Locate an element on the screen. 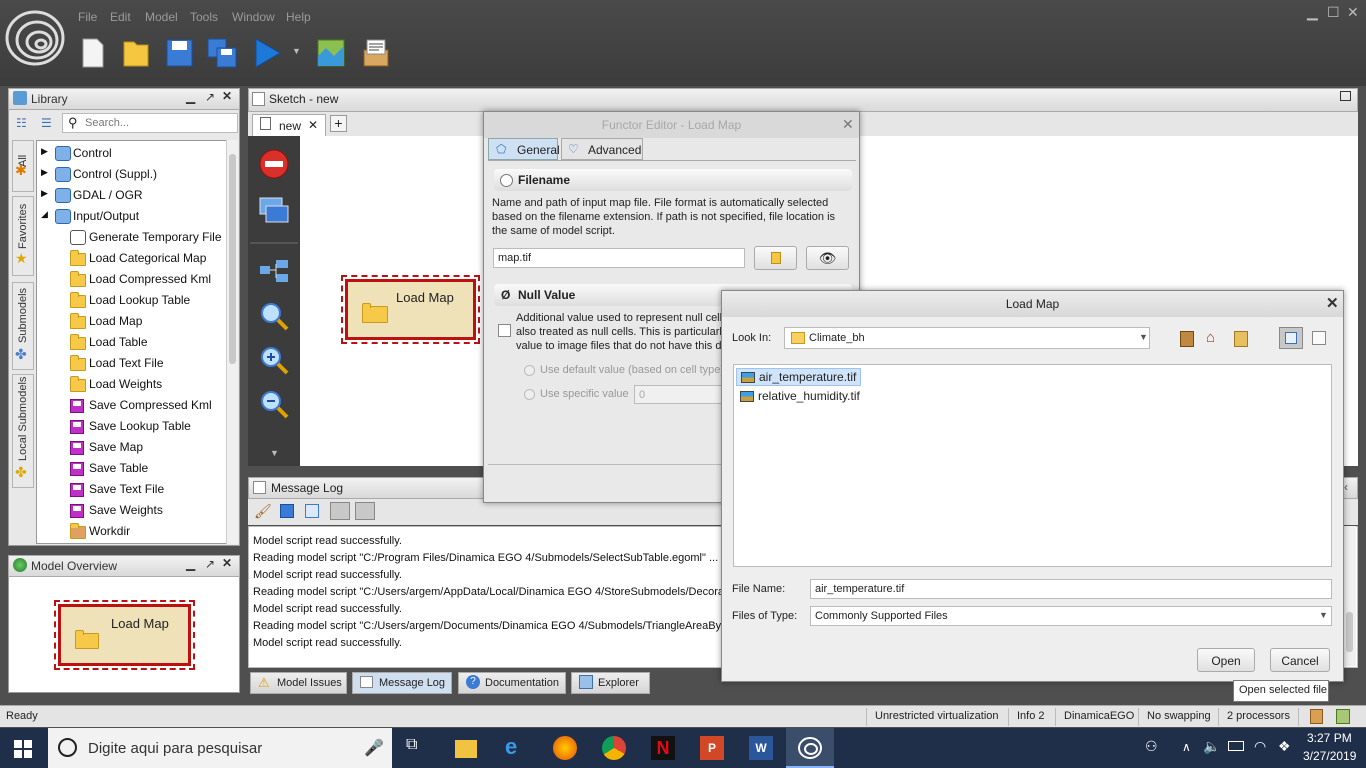  files-of-type-select: Commonly Supported Files ▼ is located at coordinates (1071, 616).